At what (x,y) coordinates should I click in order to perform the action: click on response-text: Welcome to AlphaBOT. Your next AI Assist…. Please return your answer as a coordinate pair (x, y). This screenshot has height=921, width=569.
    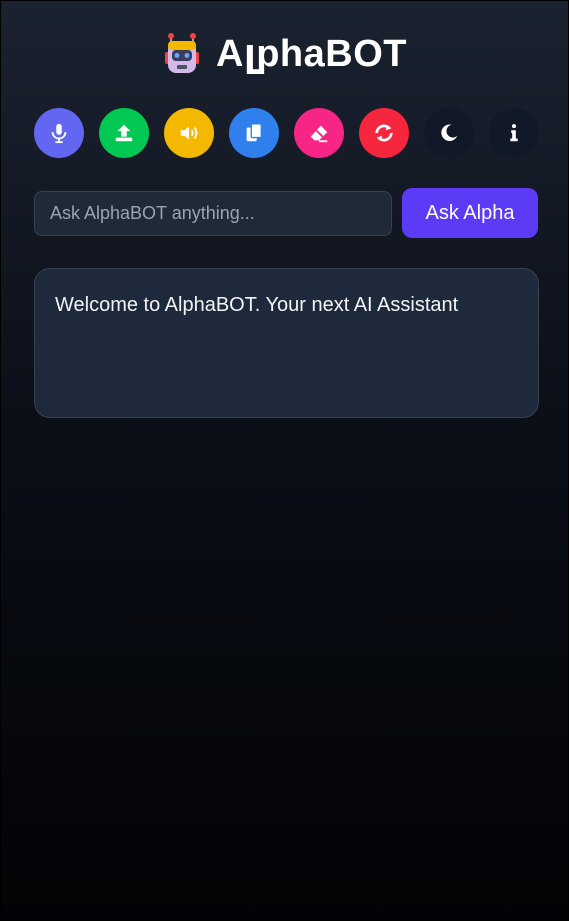
    Looking at the image, I should click on (257, 305).